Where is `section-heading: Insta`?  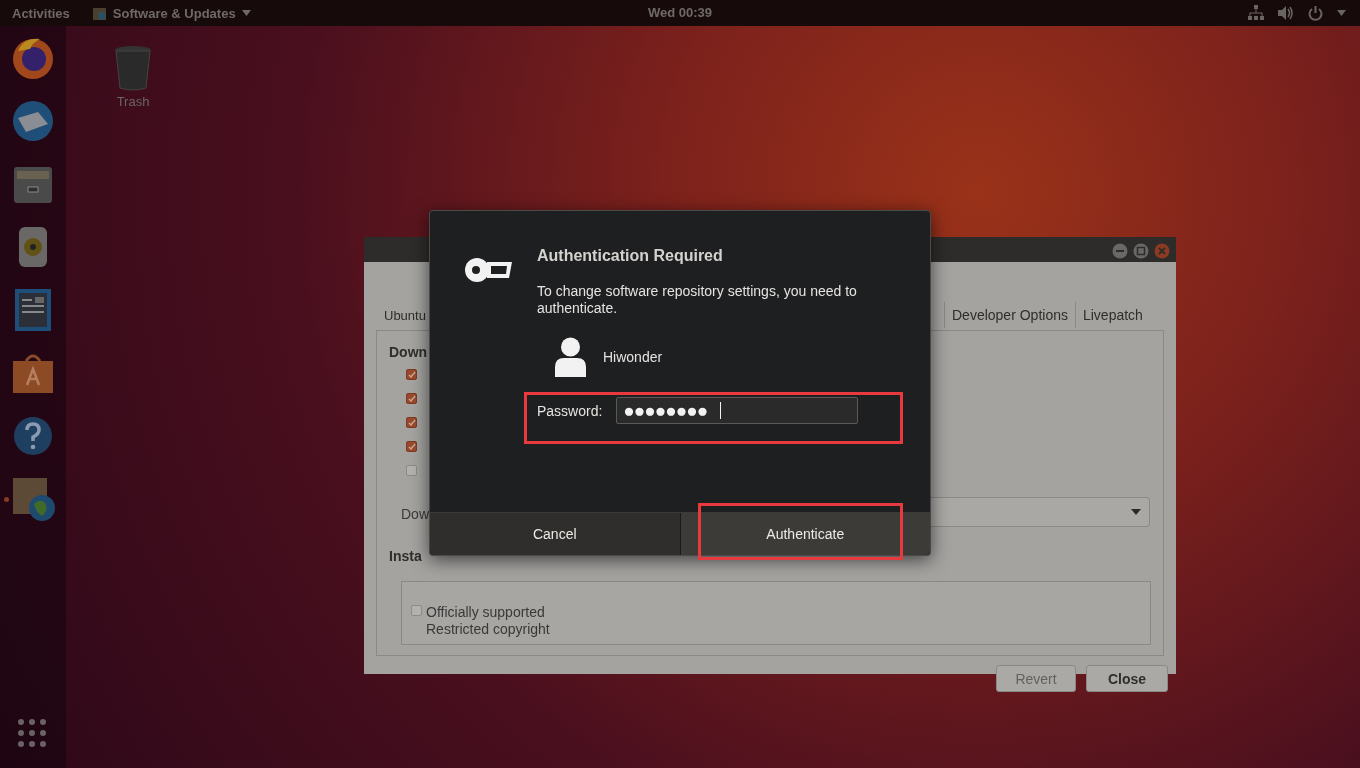 section-heading: Insta is located at coordinates (405, 556).